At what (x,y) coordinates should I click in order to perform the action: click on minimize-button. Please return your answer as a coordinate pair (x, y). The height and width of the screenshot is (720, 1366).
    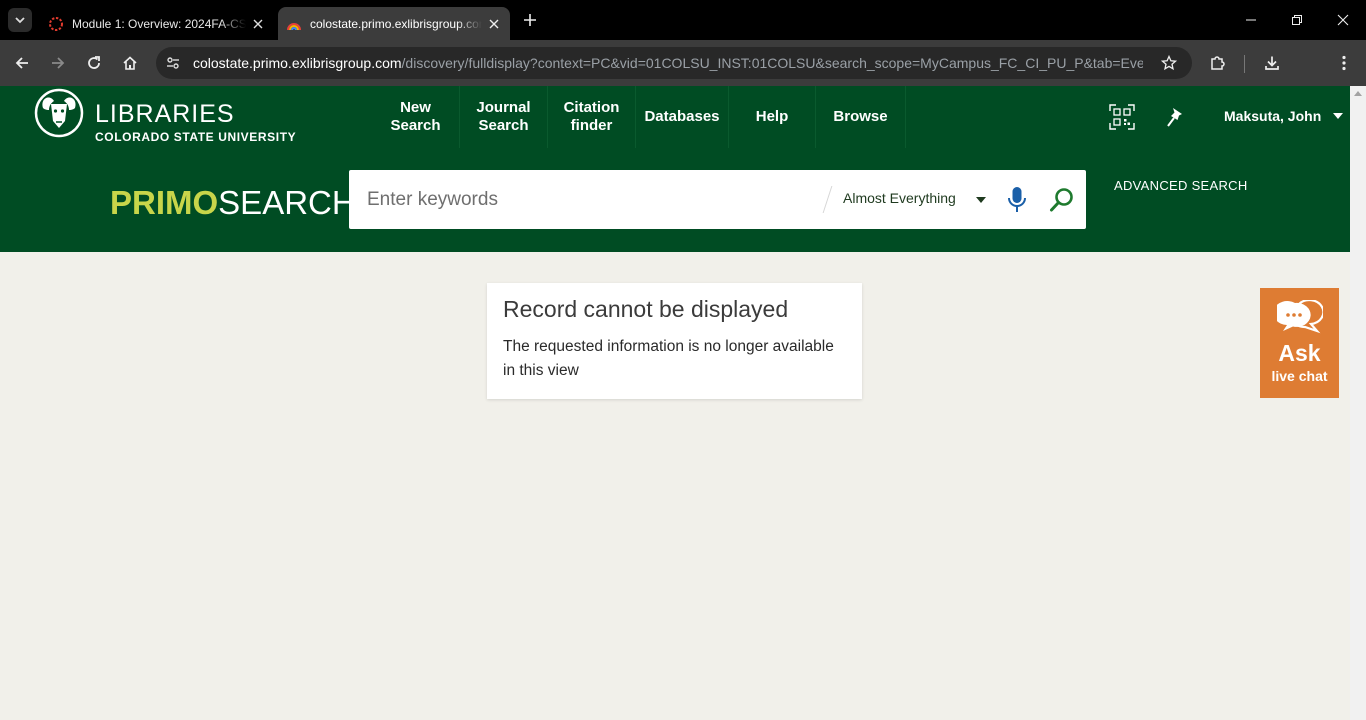
    Looking at the image, I should click on (1251, 20).